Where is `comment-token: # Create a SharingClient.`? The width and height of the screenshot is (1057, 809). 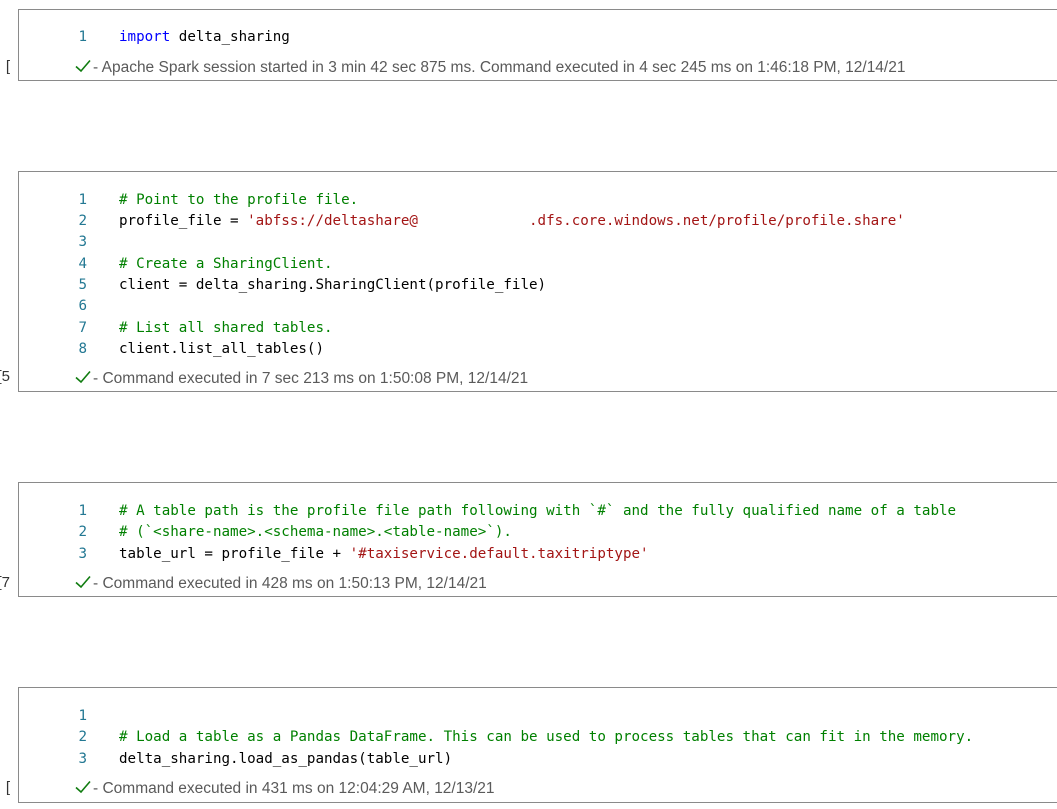
comment-token: # Create a SharingClient. is located at coordinates (226, 264).